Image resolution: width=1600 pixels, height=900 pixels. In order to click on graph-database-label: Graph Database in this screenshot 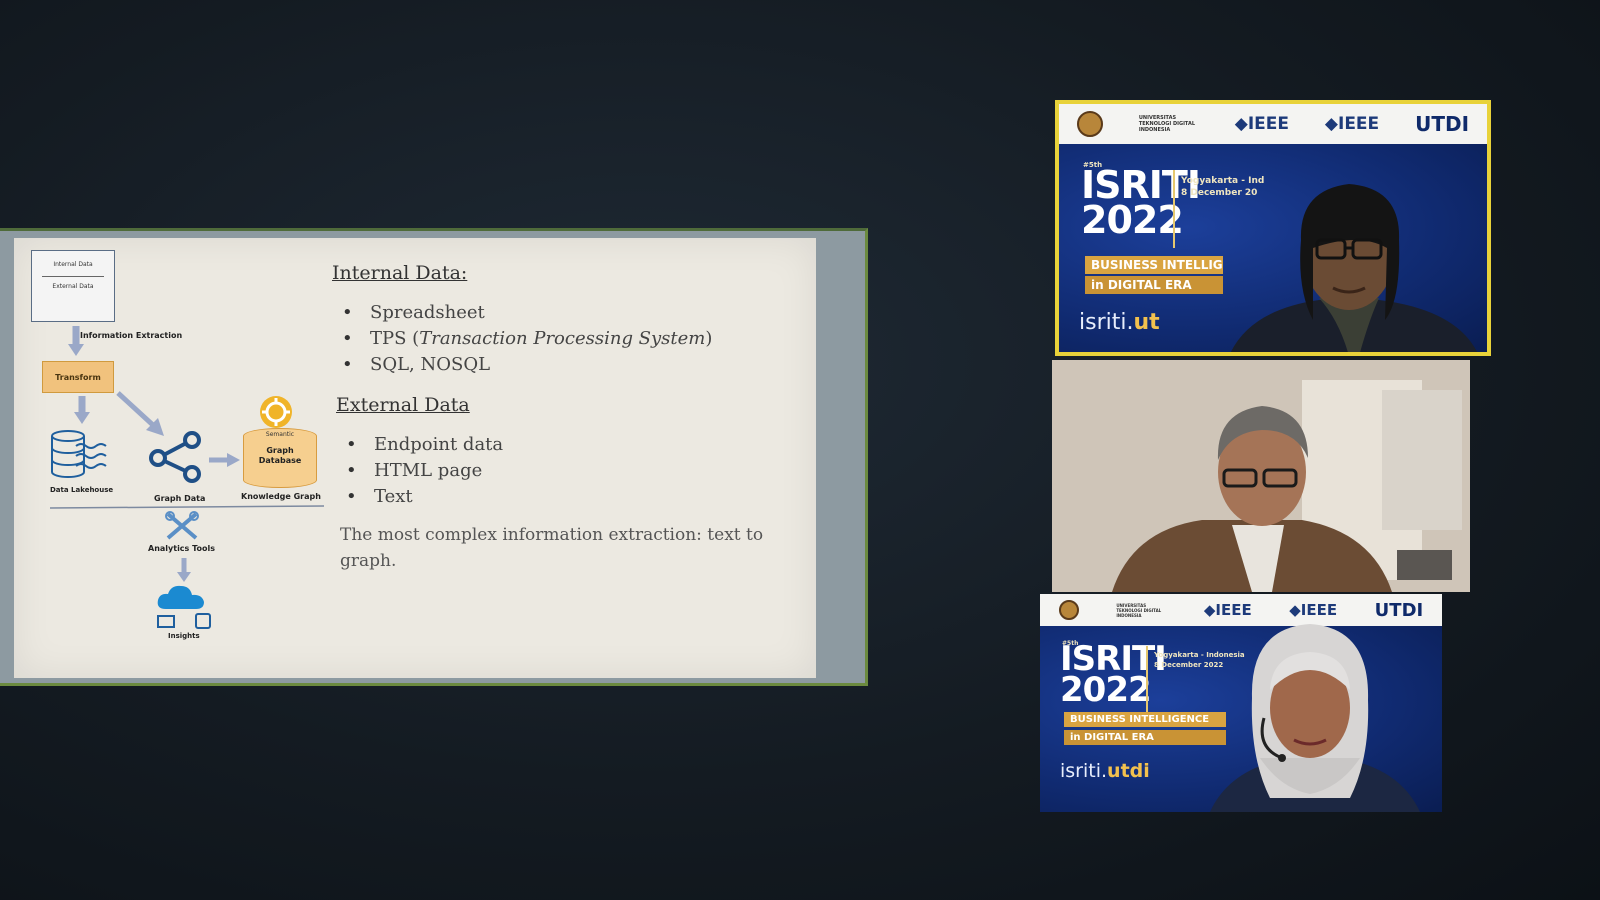, I will do `click(280, 455)`.